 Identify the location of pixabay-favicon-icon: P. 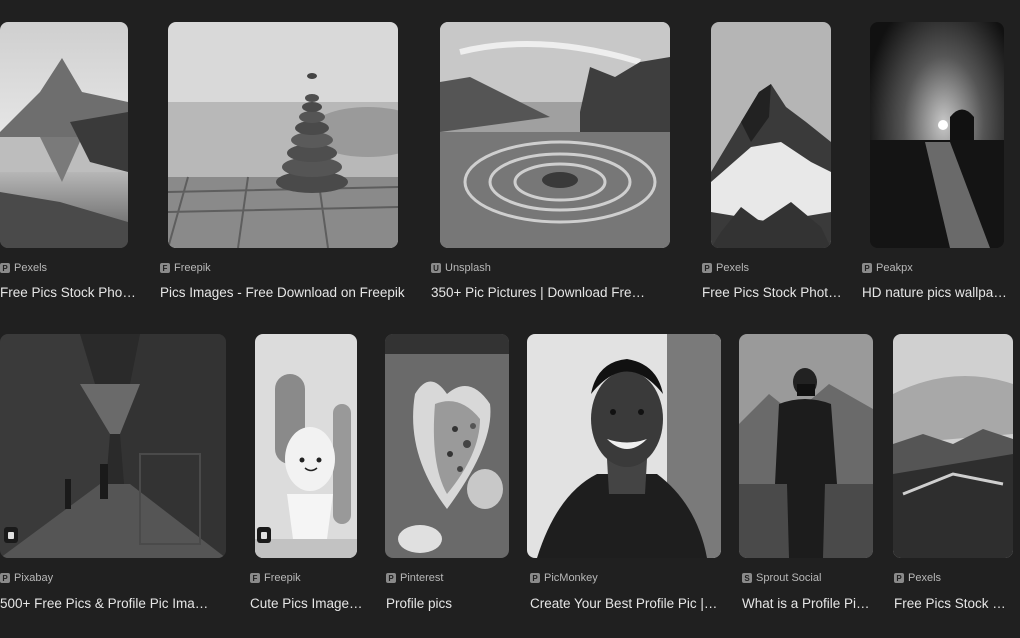
(5, 578).